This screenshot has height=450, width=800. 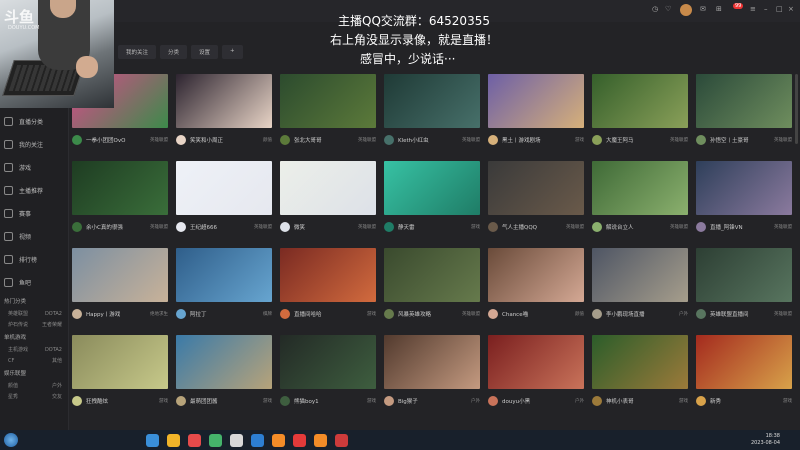 I want to click on sidebar-subcategory-link: 王者荣耀, so click(x=52, y=324).